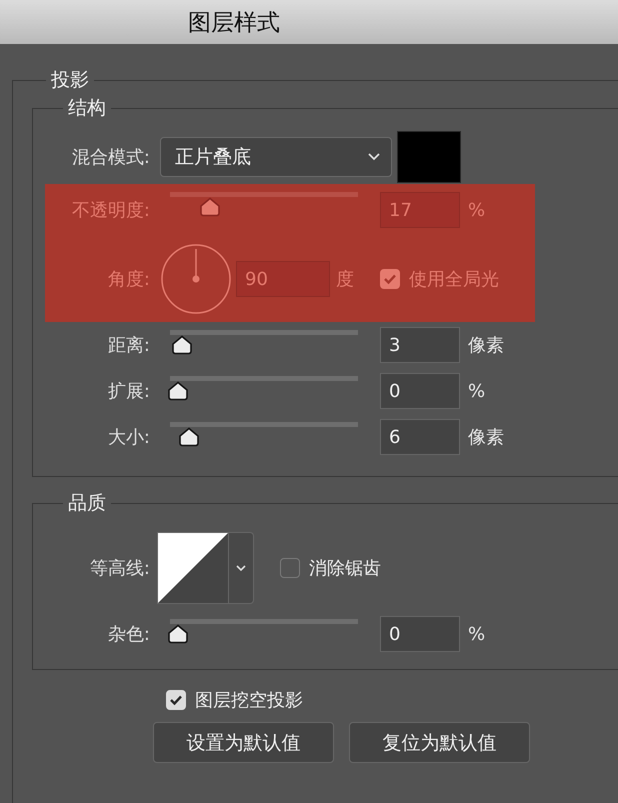  What do you see at coordinates (87, 108) in the screenshot?
I see `section-title: 结构` at bounding box center [87, 108].